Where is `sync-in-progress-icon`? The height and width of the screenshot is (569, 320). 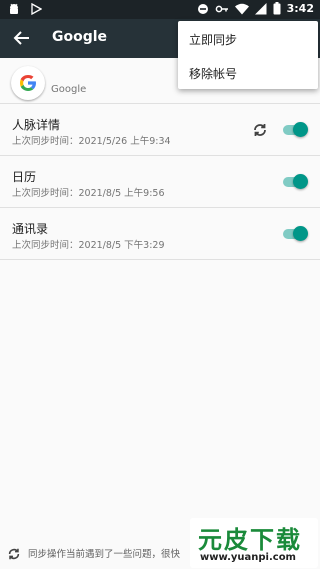 sync-in-progress-icon is located at coordinates (260, 132).